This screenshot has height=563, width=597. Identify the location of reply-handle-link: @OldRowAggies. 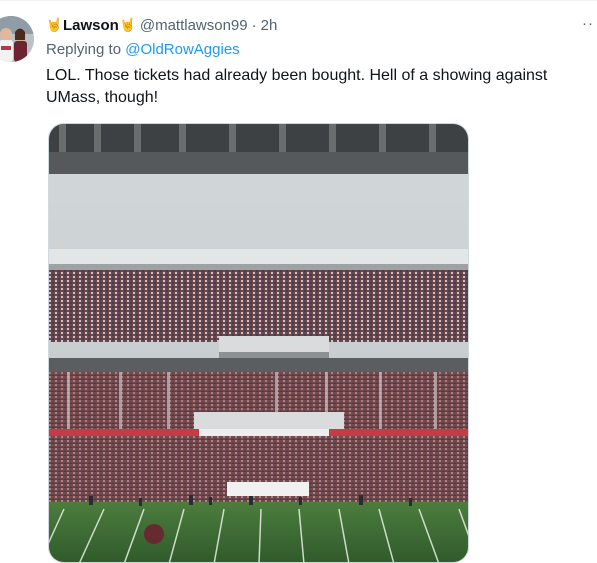
(182, 49).